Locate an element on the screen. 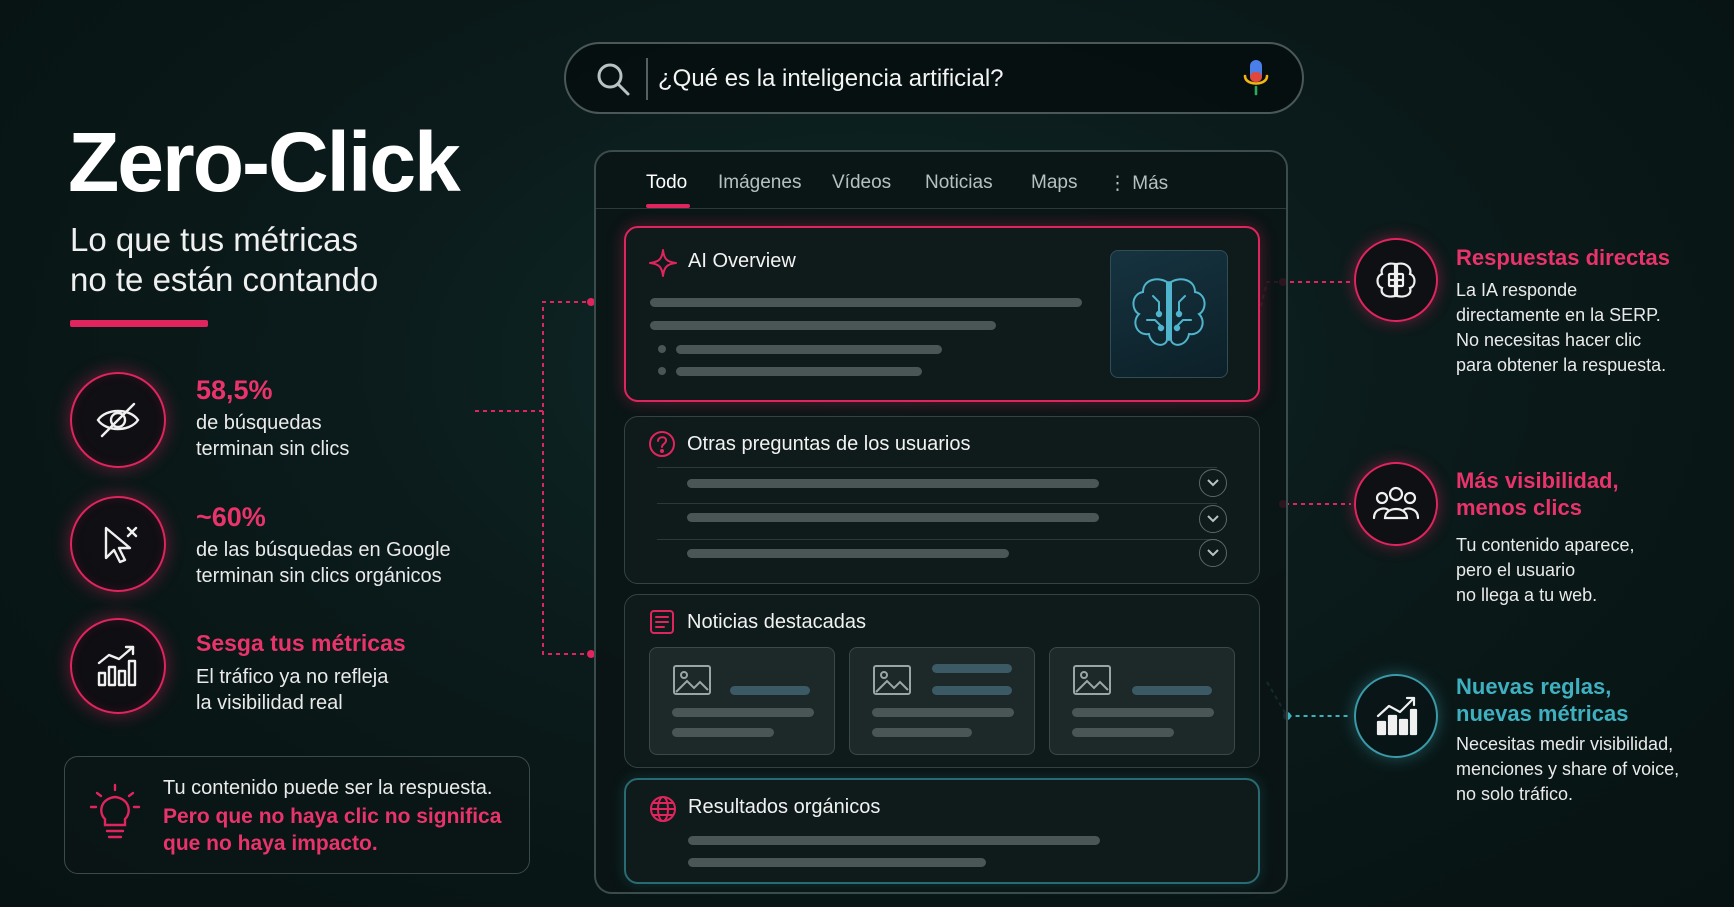  page-subtitle: Lo que tus métricas no te están contando is located at coordinates (224, 260).